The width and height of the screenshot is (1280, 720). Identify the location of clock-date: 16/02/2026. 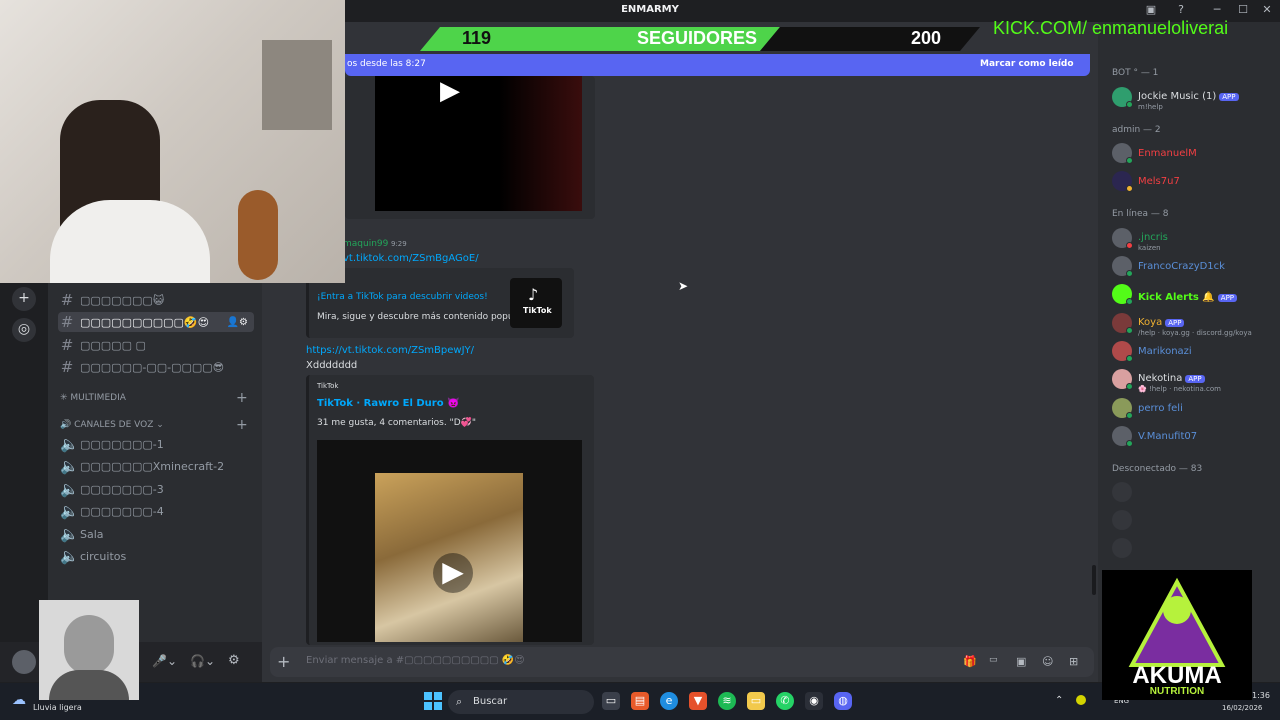
(1242, 708).